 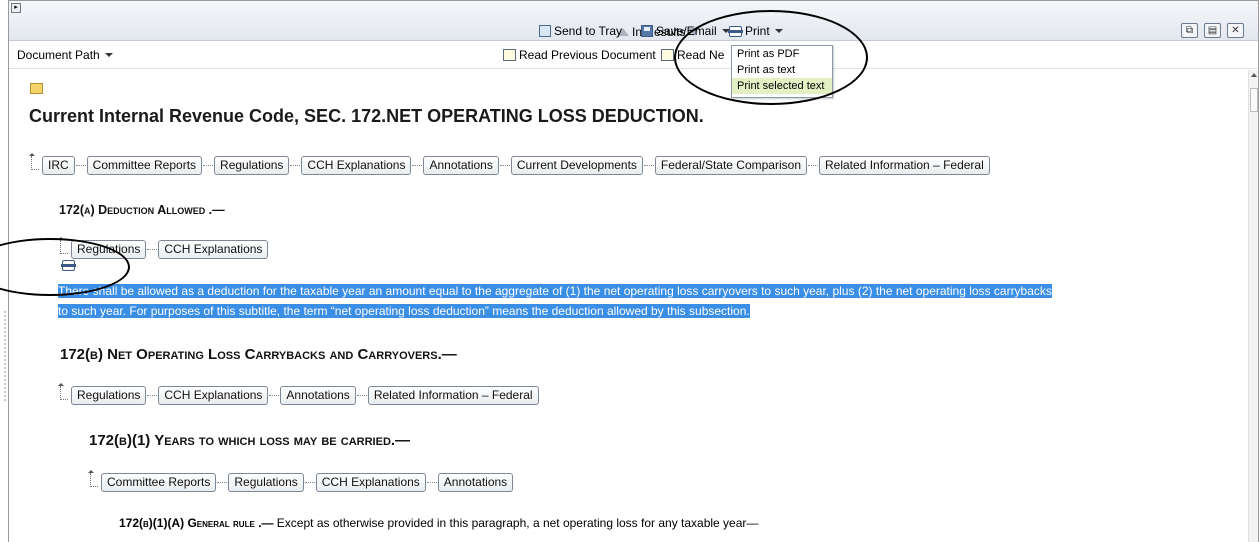 What do you see at coordinates (667, 55) in the screenshot?
I see `next-document-icon` at bounding box center [667, 55].